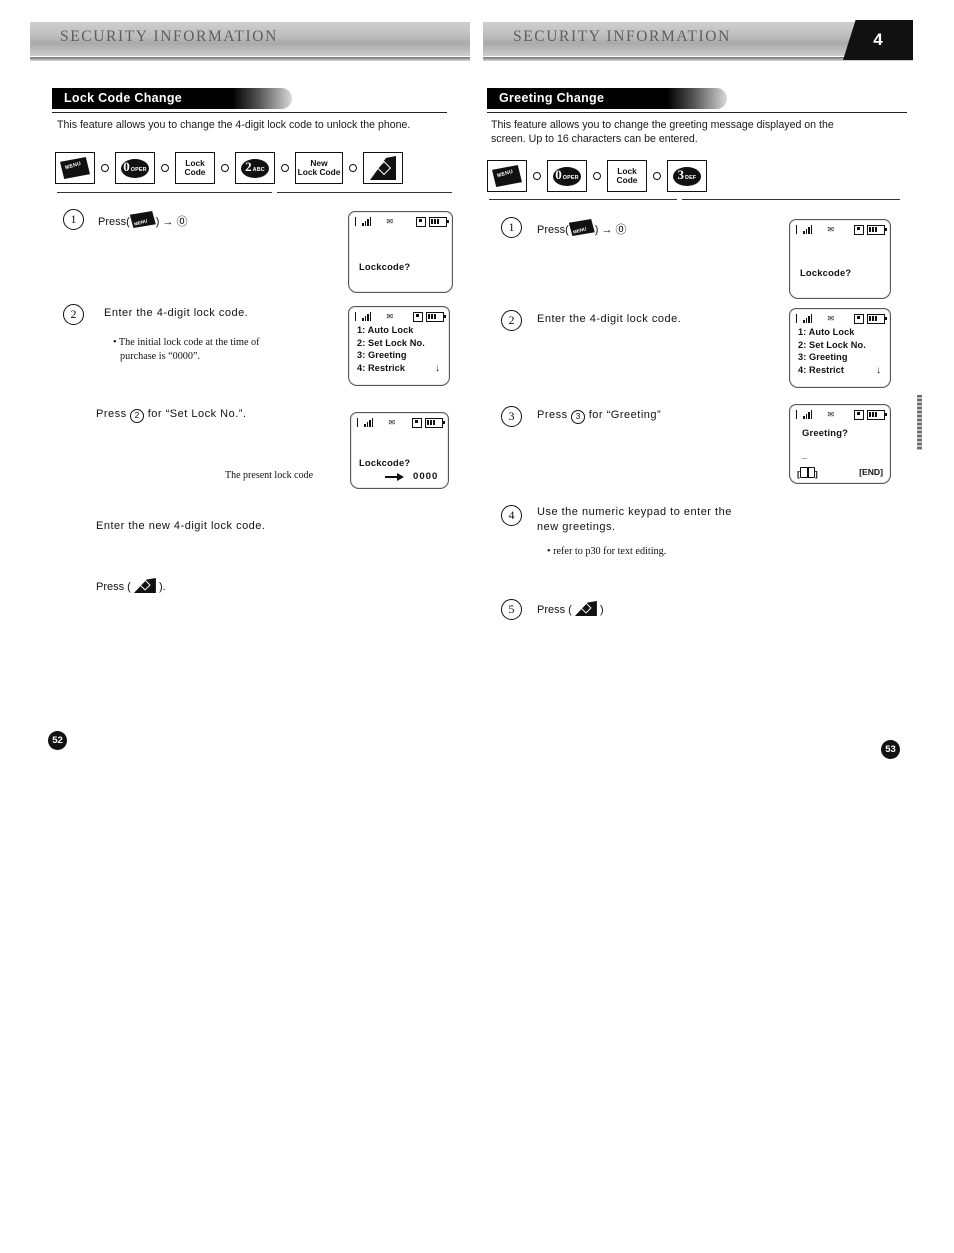 The height and width of the screenshot is (1253, 954). I want to click on left-press-send-text: Press ( )., so click(131, 586).